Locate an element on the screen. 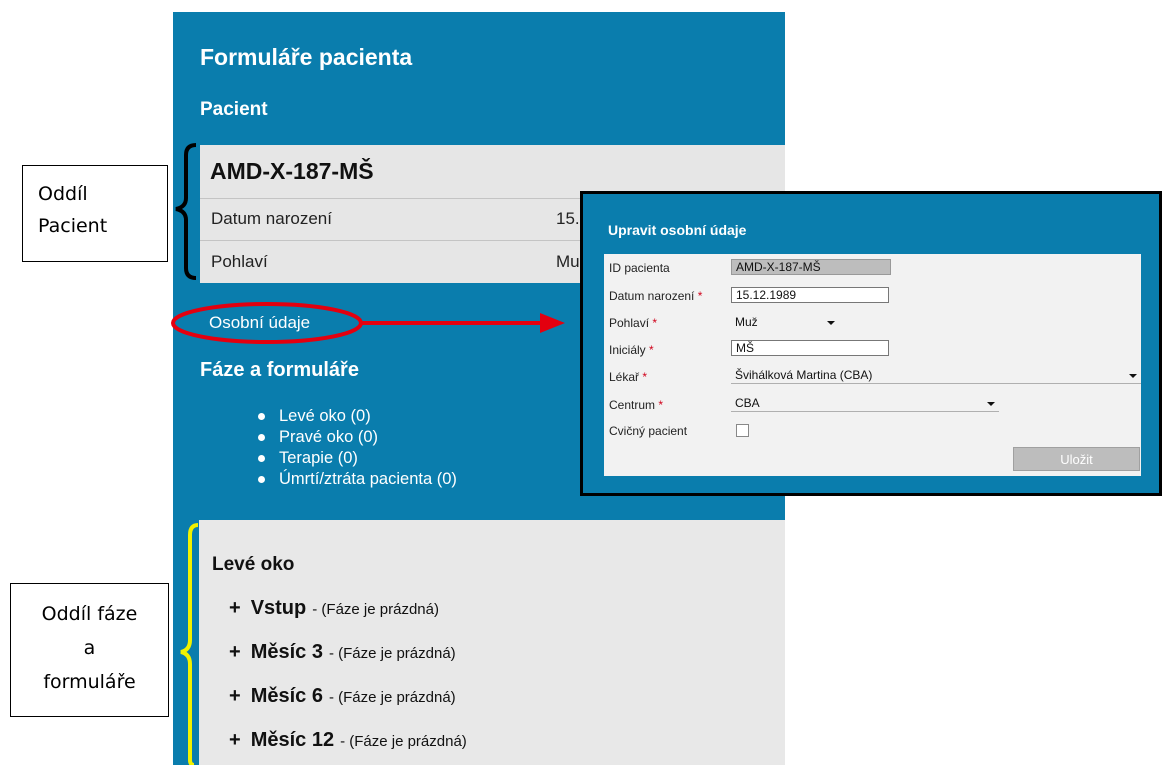 The height and width of the screenshot is (765, 1162). label-patient-id: ID pacienta is located at coordinates (639, 268).